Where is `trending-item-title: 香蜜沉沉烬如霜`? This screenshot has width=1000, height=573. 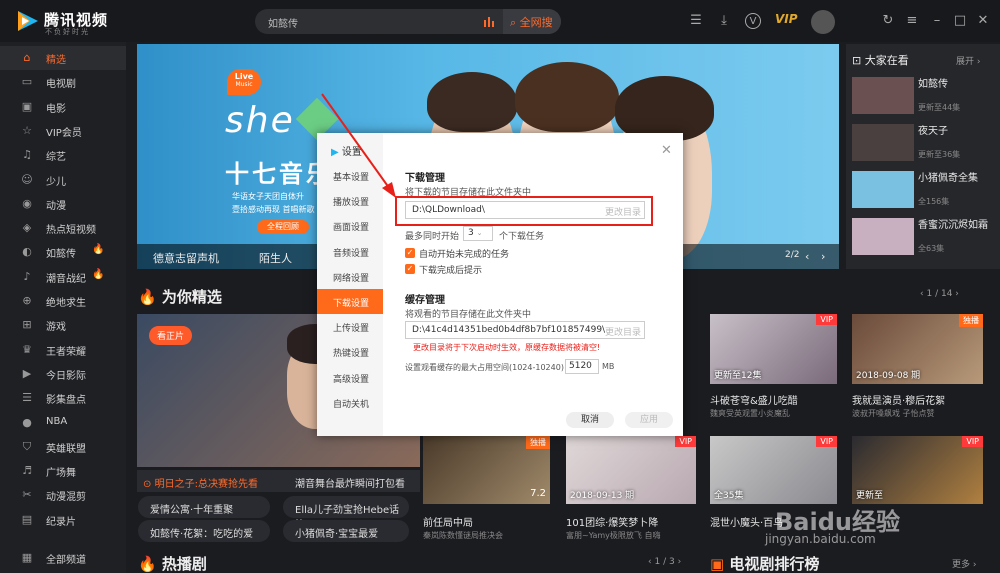
trending-item-title: 香蜜沉沉烬如霜 is located at coordinates (953, 225).